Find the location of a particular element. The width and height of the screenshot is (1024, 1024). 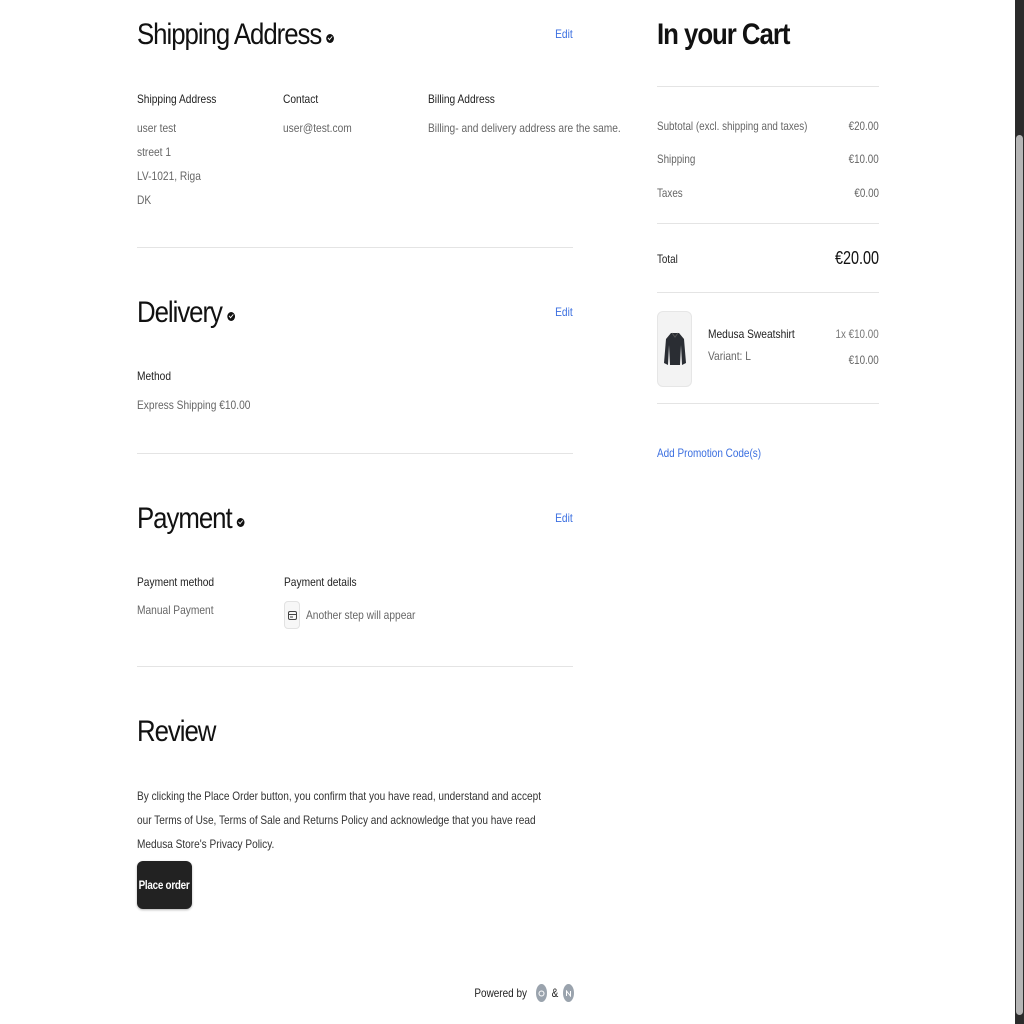

scrollbar-thumb is located at coordinates (1019, 575).